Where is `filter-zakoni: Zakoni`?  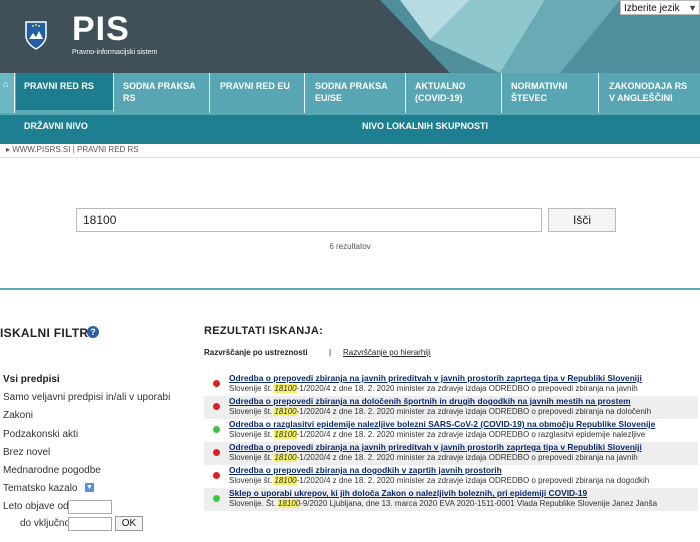
filter-zakoni: Zakoni is located at coordinates (18, 415).